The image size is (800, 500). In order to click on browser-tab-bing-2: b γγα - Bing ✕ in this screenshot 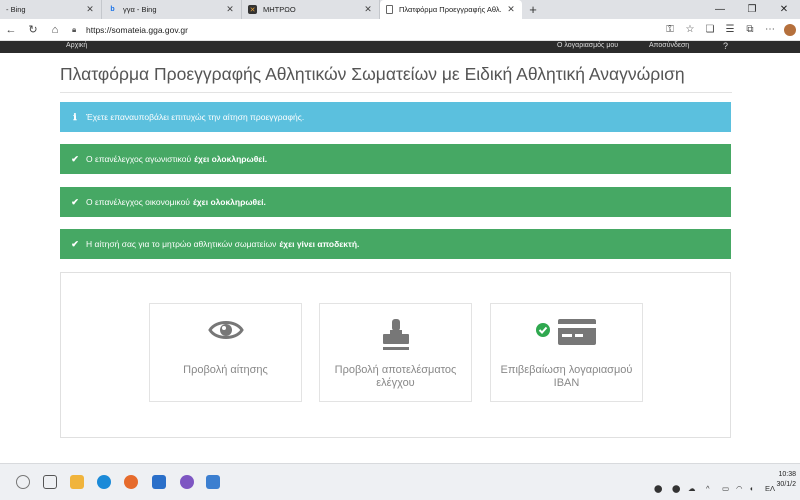, I will do `click(172, 9)`.